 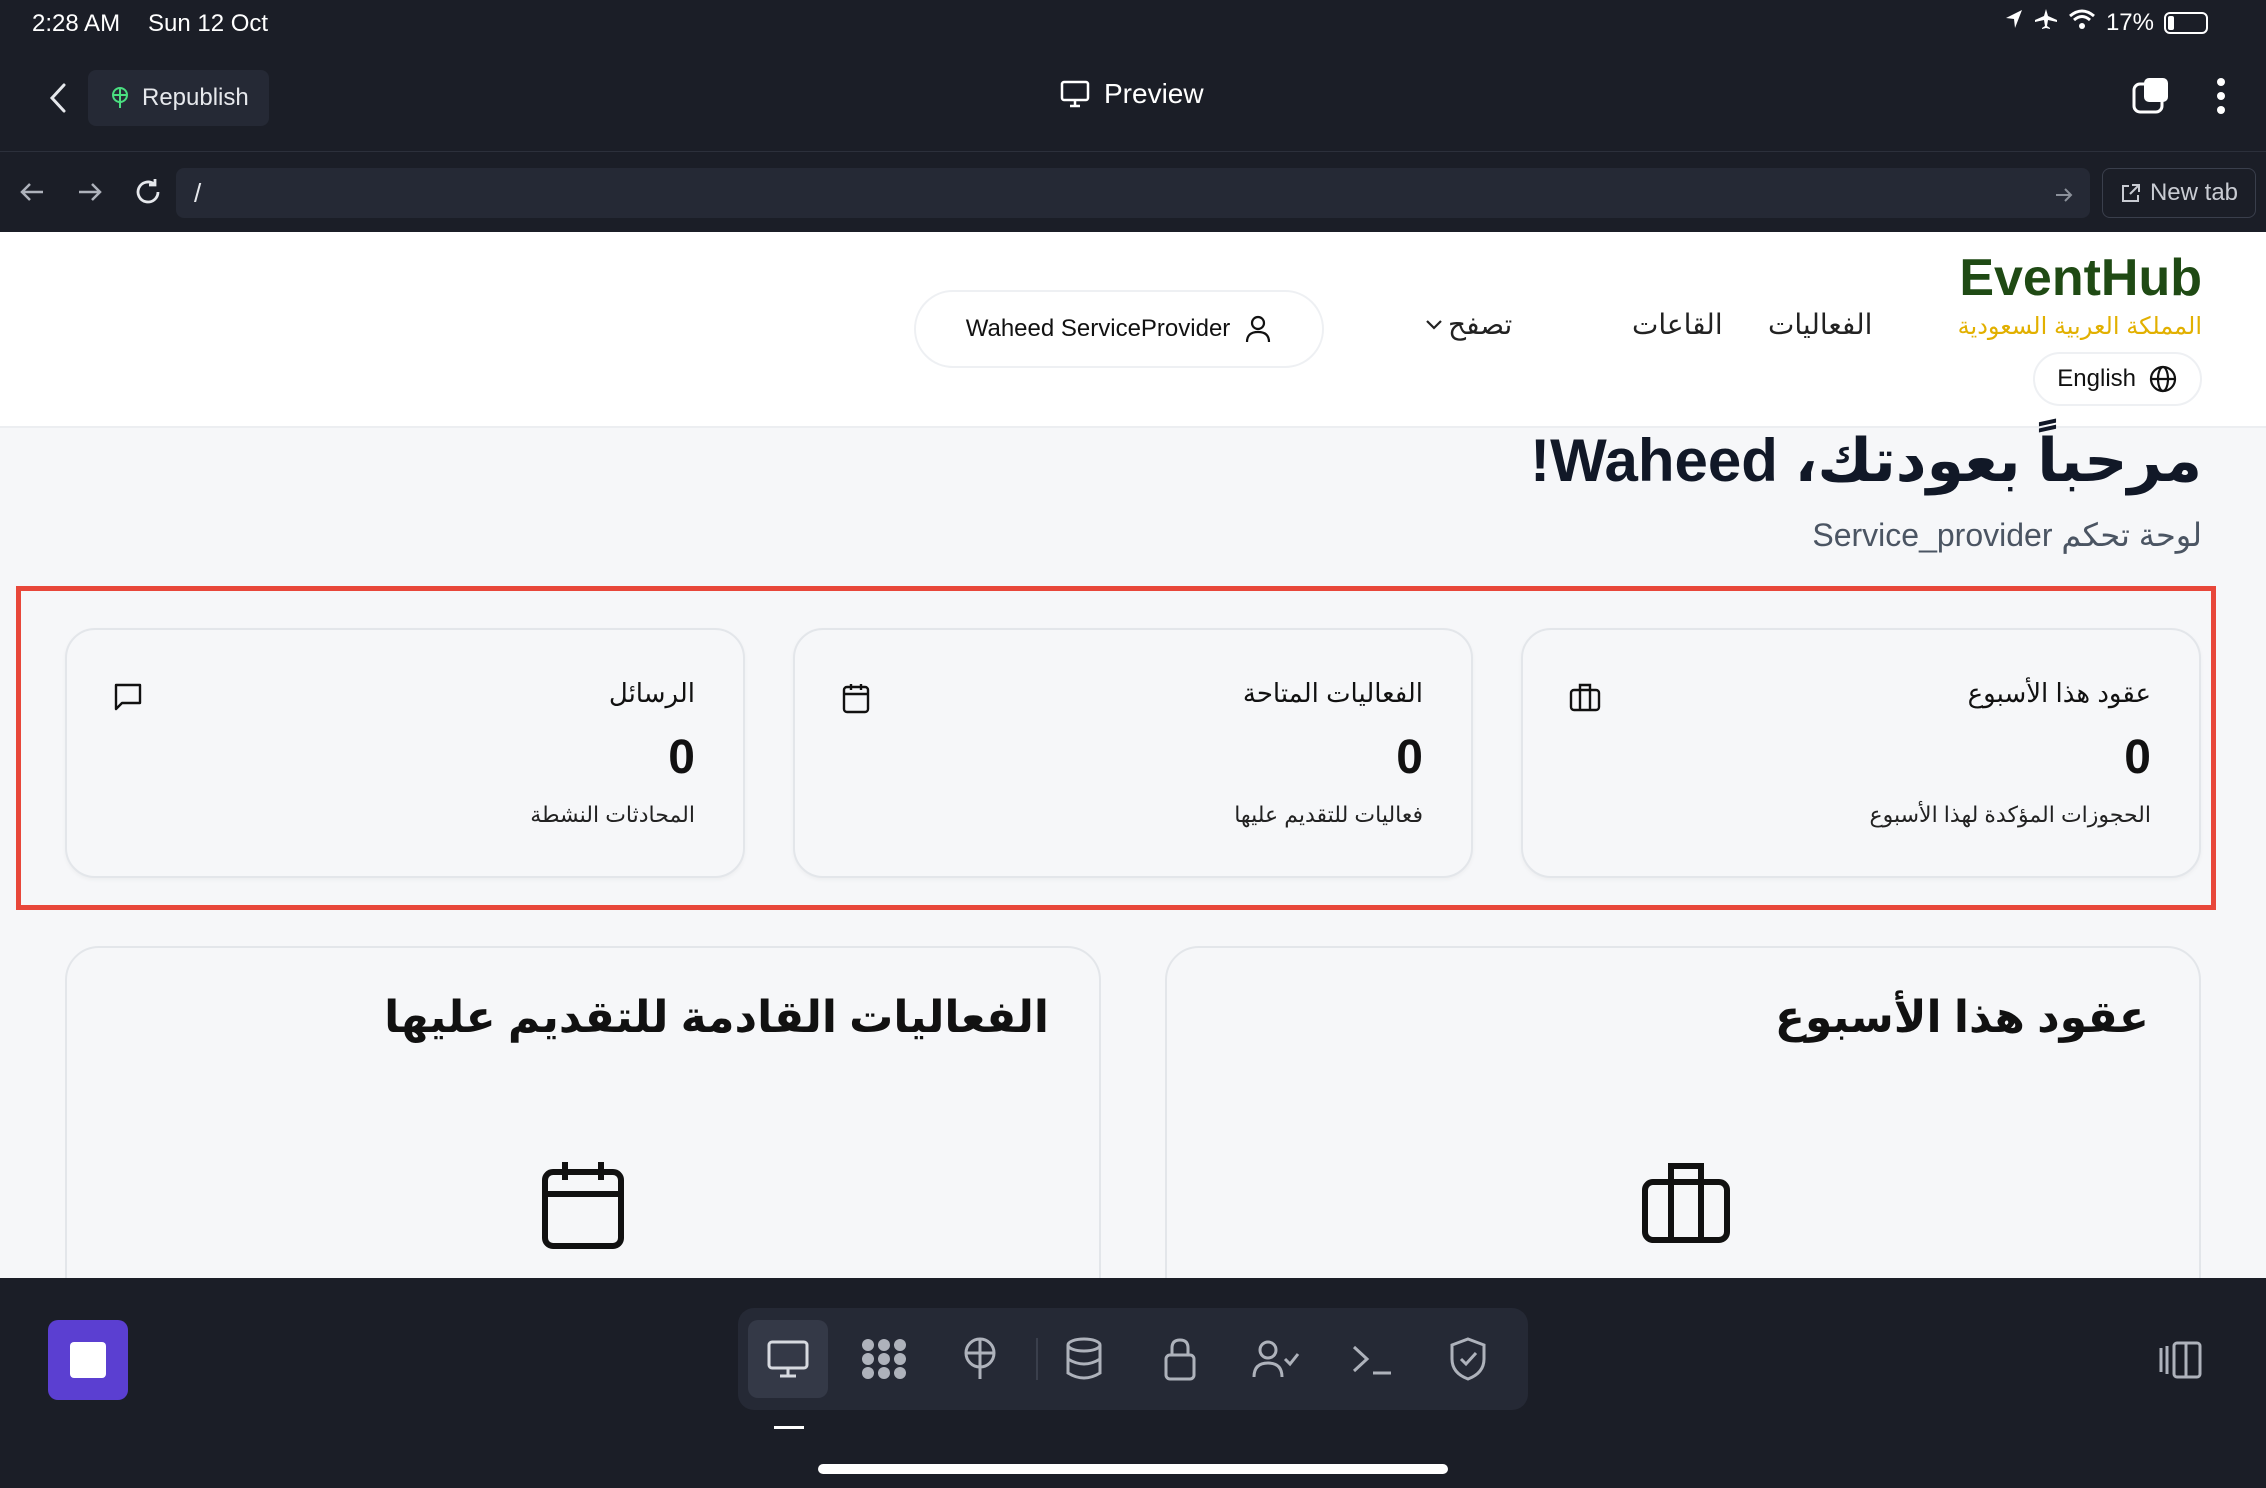 I want to click on stat-title: الرسائل, so click(x=651, y=693).